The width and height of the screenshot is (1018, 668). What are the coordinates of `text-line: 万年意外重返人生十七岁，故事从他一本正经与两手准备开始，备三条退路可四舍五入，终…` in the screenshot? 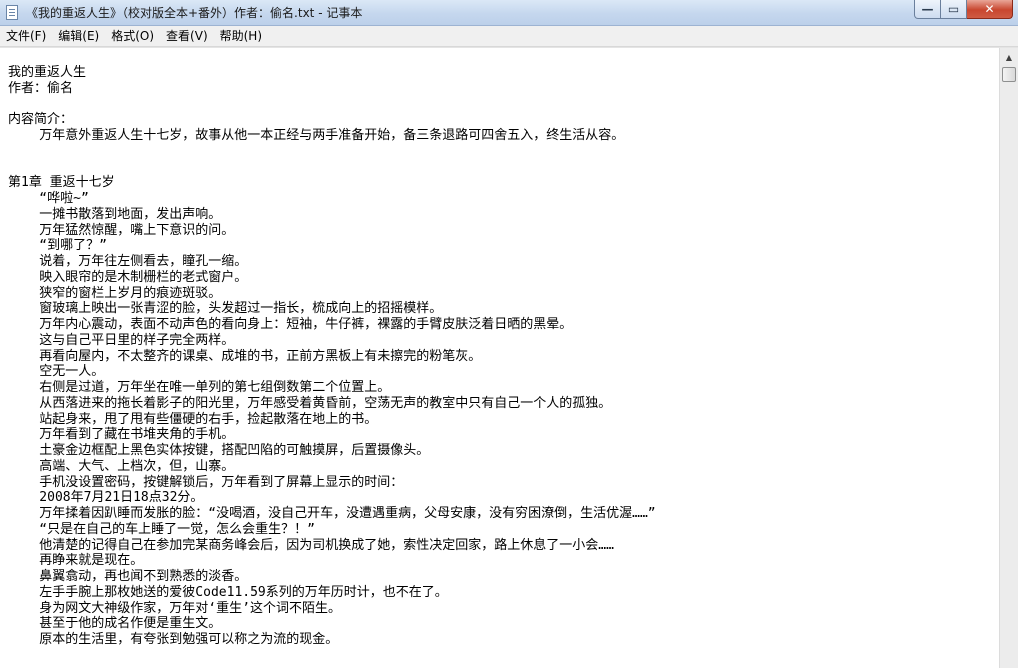 It's located at (316, 135).